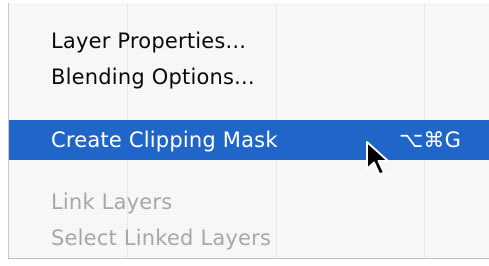 Image resolution: width=489 pixels, height=266 pixels. I want to click on menu-item-shortcut: ⌥⌘G, so click(430, 140).